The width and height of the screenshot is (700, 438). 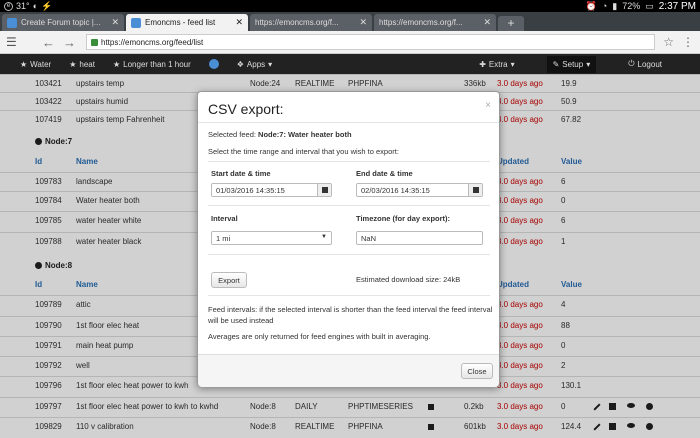 What do you see at coordinates (47, 5) in the screenshot?
I see `lightning-icon: ⚡` at bounding box center [47, 5].